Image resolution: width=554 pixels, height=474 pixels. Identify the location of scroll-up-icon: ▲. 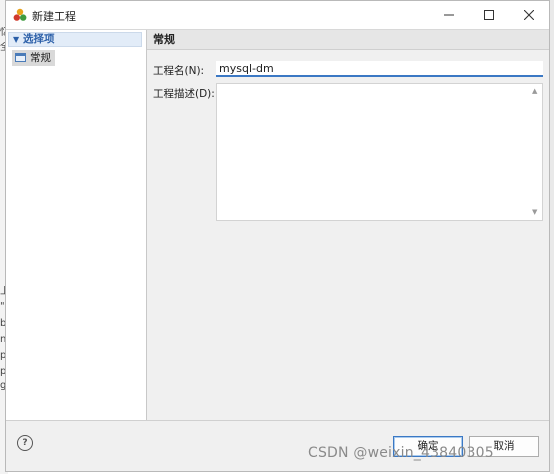
(538, 91).